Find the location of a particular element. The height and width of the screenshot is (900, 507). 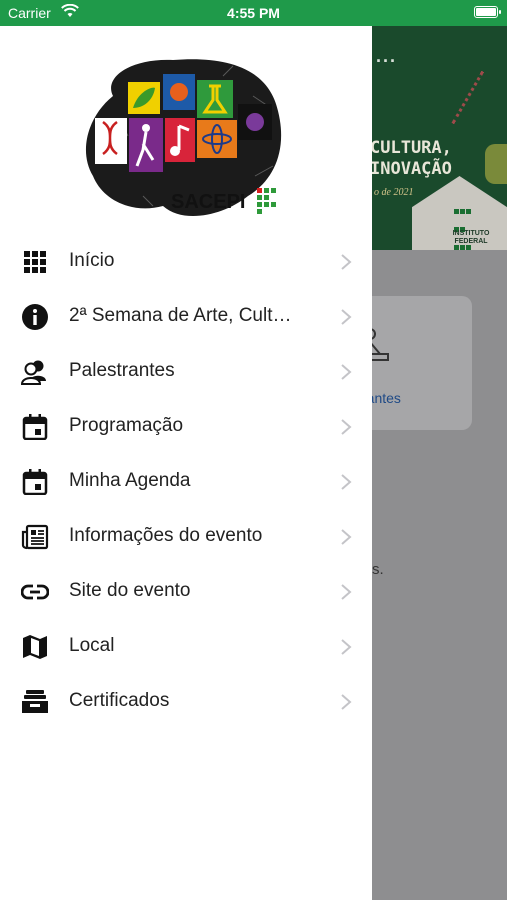

battery-icon is located at coordinates (487, 12).